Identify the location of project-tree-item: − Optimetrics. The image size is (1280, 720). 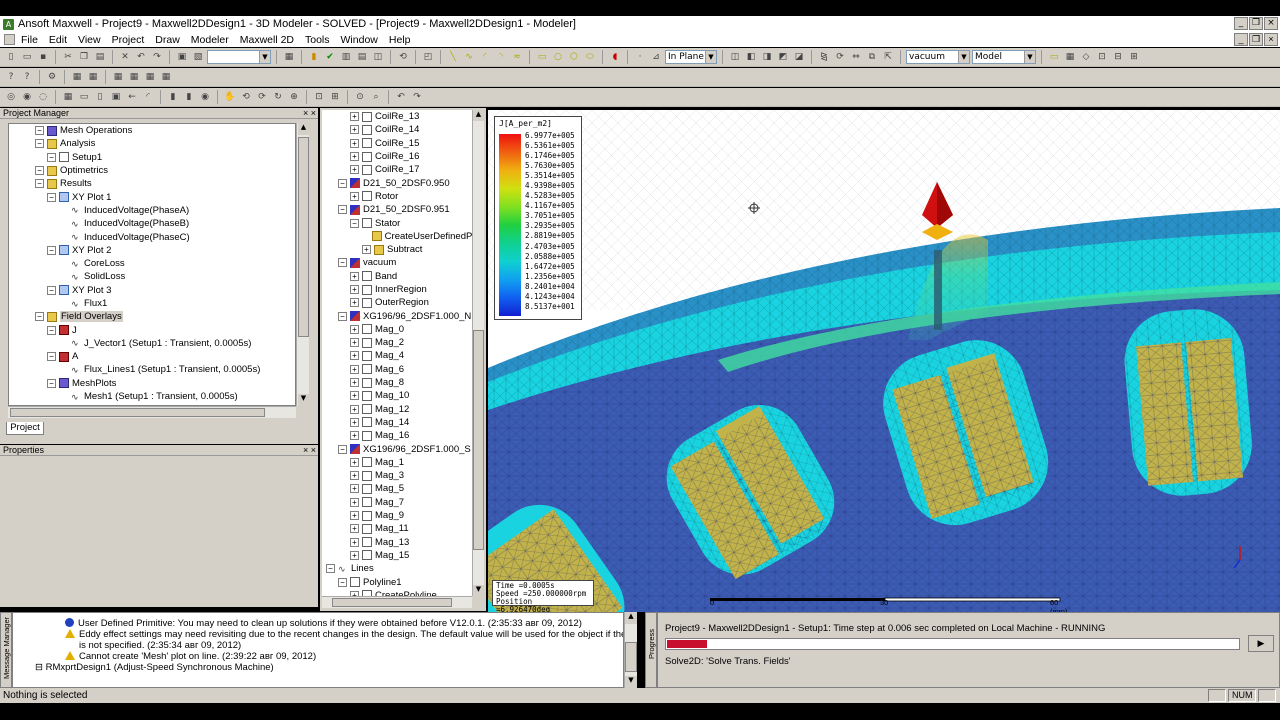
(152, 170).